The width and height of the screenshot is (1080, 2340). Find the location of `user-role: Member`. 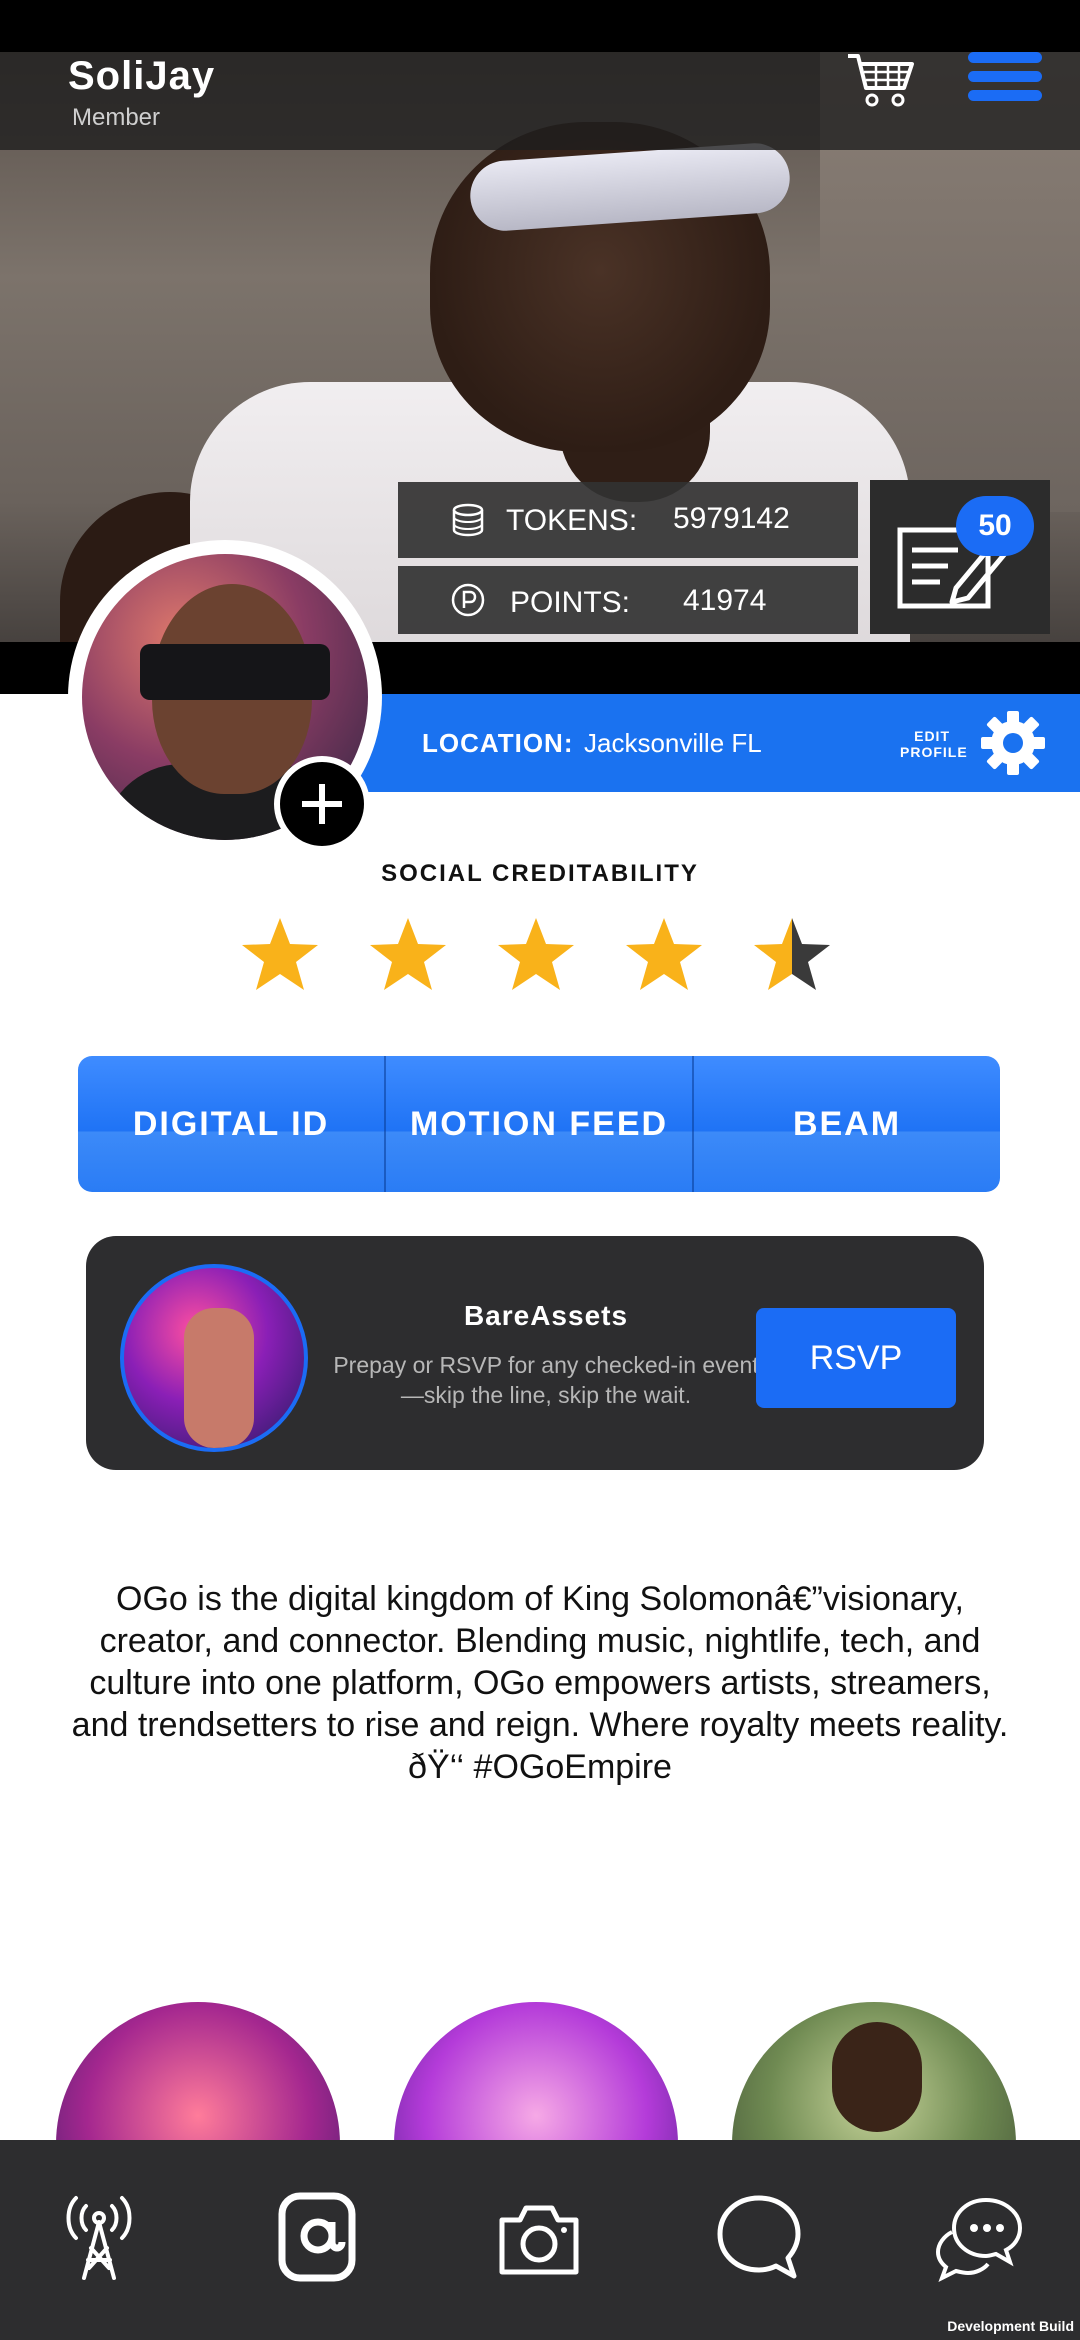

user-role: Member is located at coordinates (116, 117).